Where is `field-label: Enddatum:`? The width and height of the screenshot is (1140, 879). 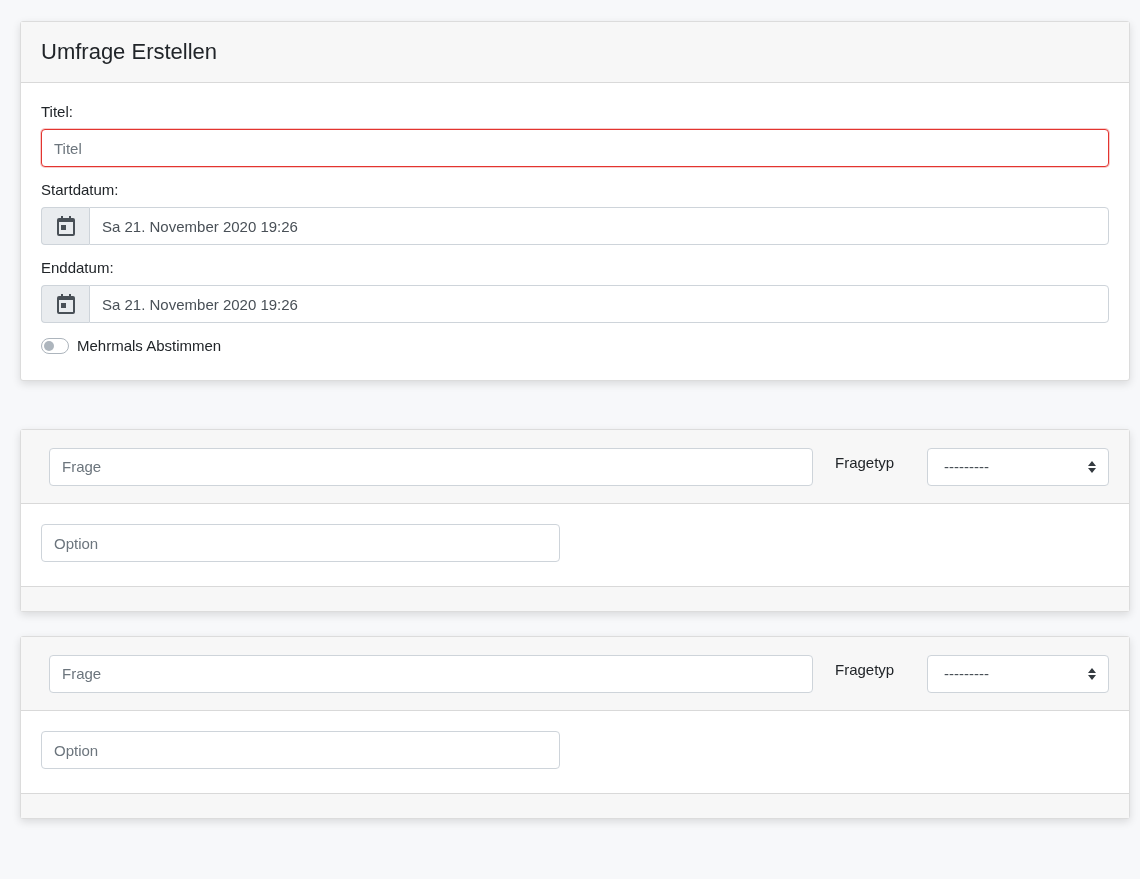
field-label: Enddatum: is located at coordinates (78, 267).